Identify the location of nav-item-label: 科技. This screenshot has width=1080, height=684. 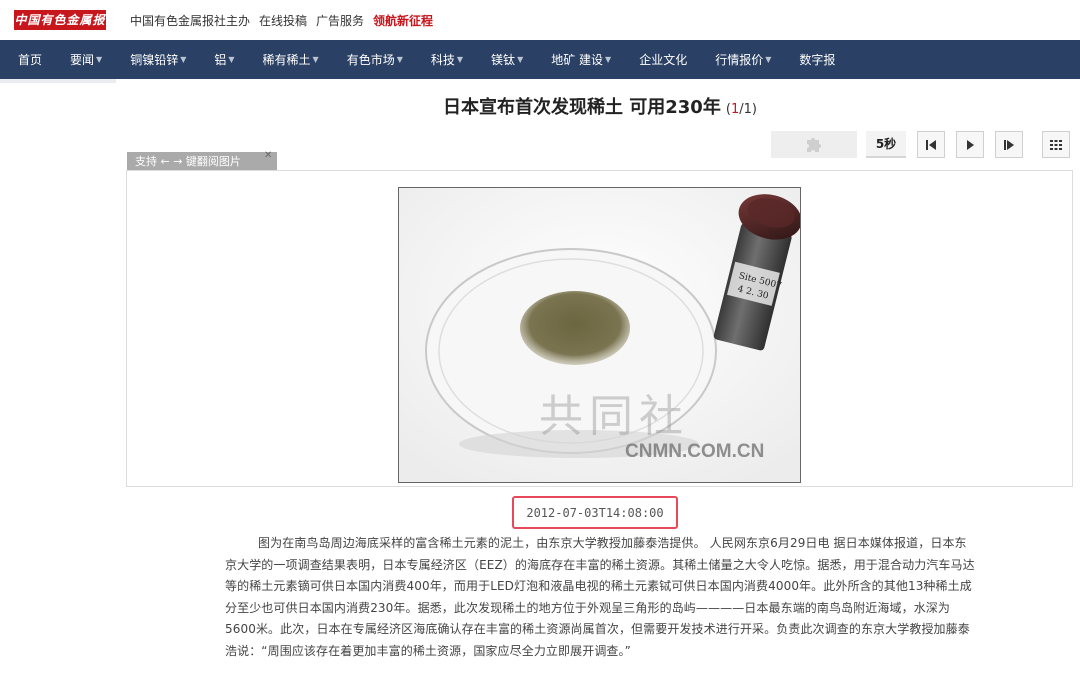
(442, 60).